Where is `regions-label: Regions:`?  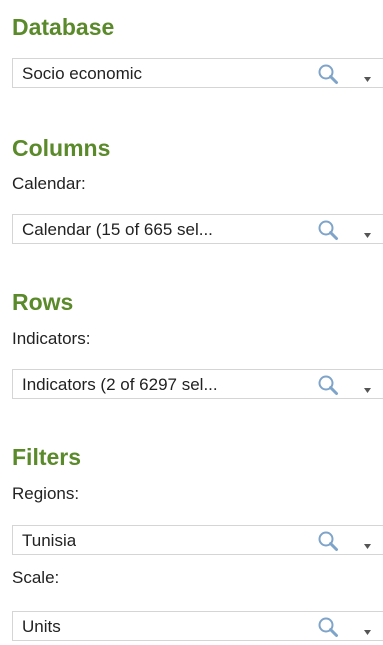
regions-label: Regions: is located at coordinates (46, 493).